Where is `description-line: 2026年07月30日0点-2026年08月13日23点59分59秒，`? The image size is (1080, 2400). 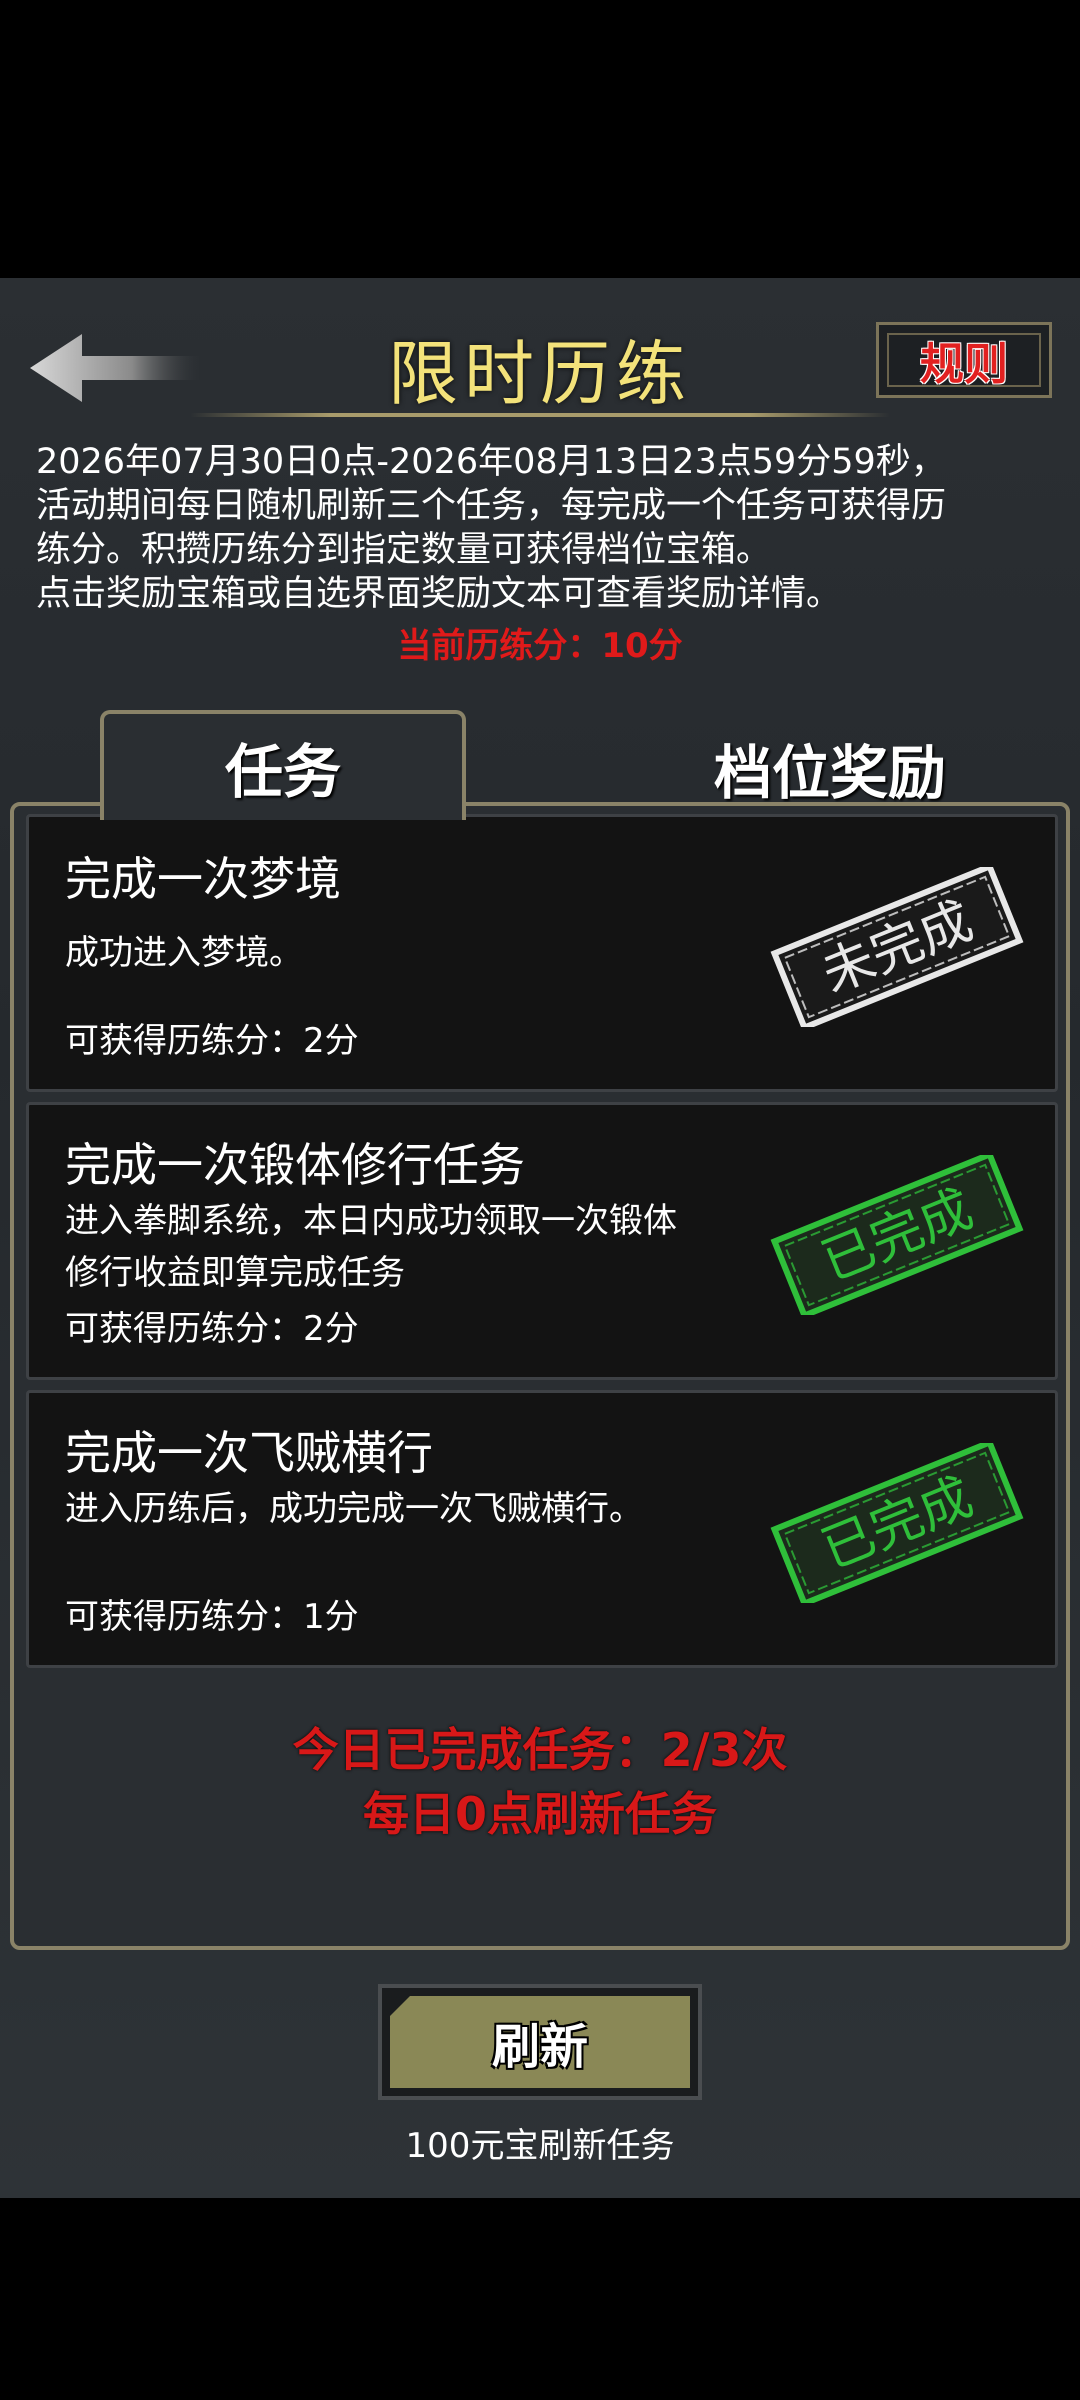 description-line: 2026年07月30日0点-2026年08月13日23点59分59秒， is located at coordinates (491, 462).